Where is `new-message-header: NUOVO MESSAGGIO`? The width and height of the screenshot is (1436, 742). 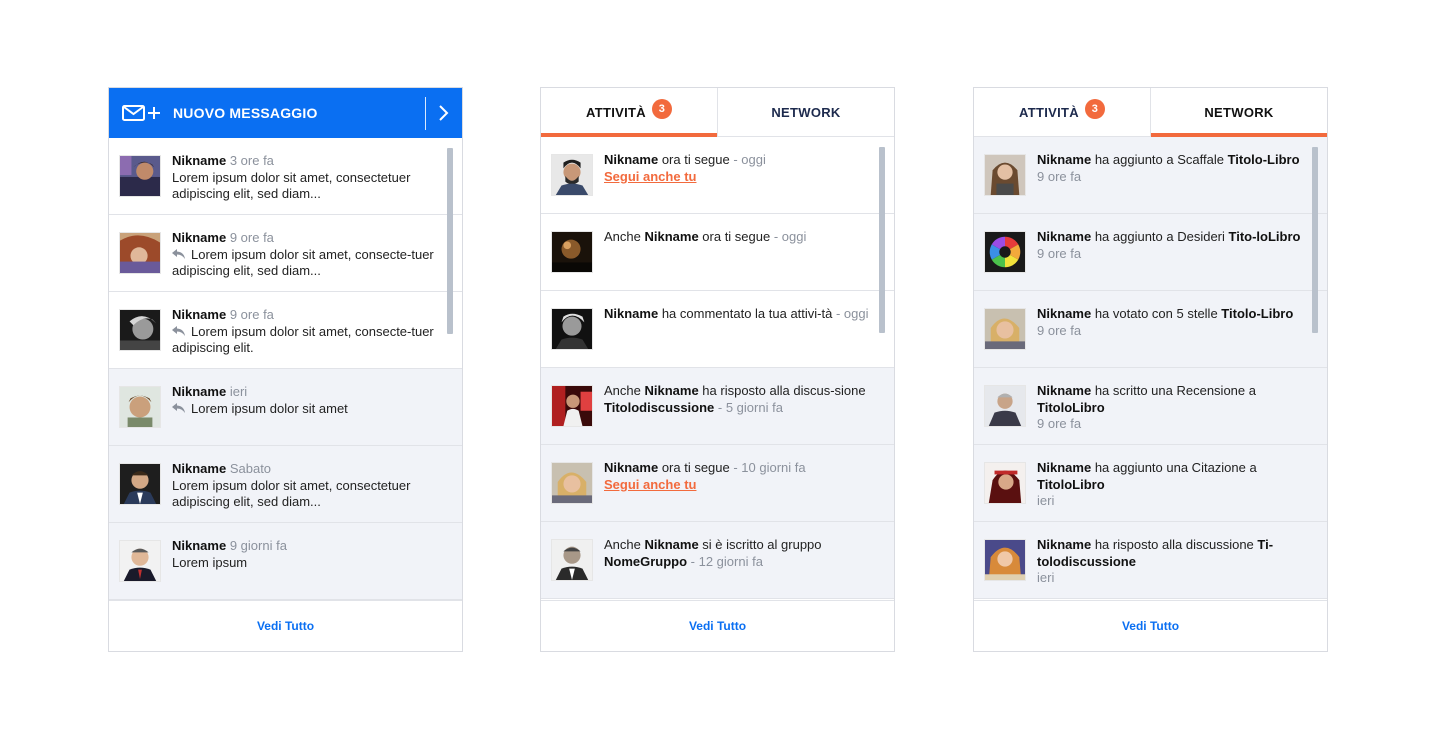
new-message-header: NUOVO MESSAGGIO is located at coordinates (285, 113).